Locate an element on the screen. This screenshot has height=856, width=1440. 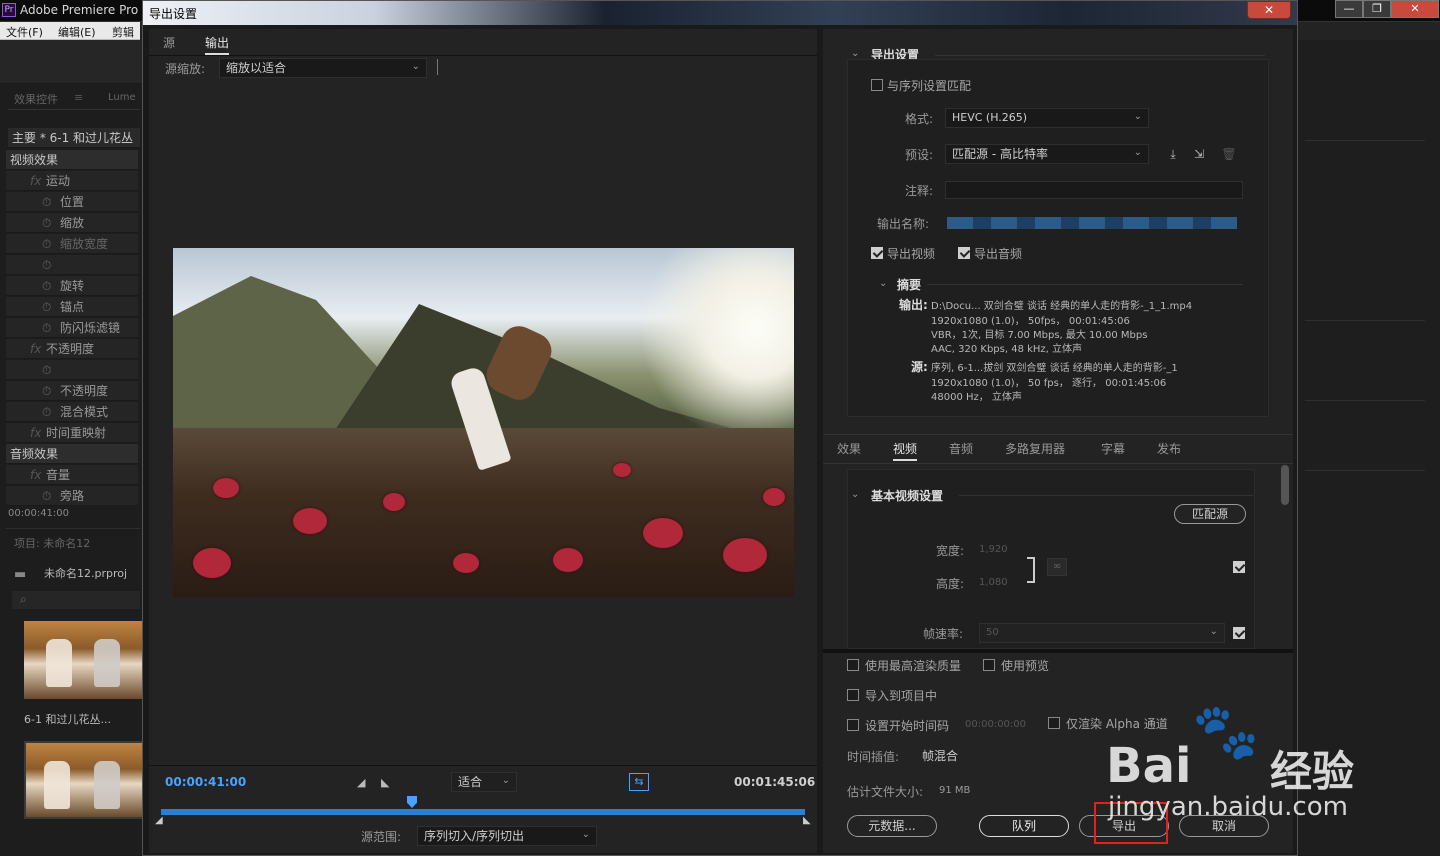
filesize-value: 91 MB is located at coordinates (955, 790).